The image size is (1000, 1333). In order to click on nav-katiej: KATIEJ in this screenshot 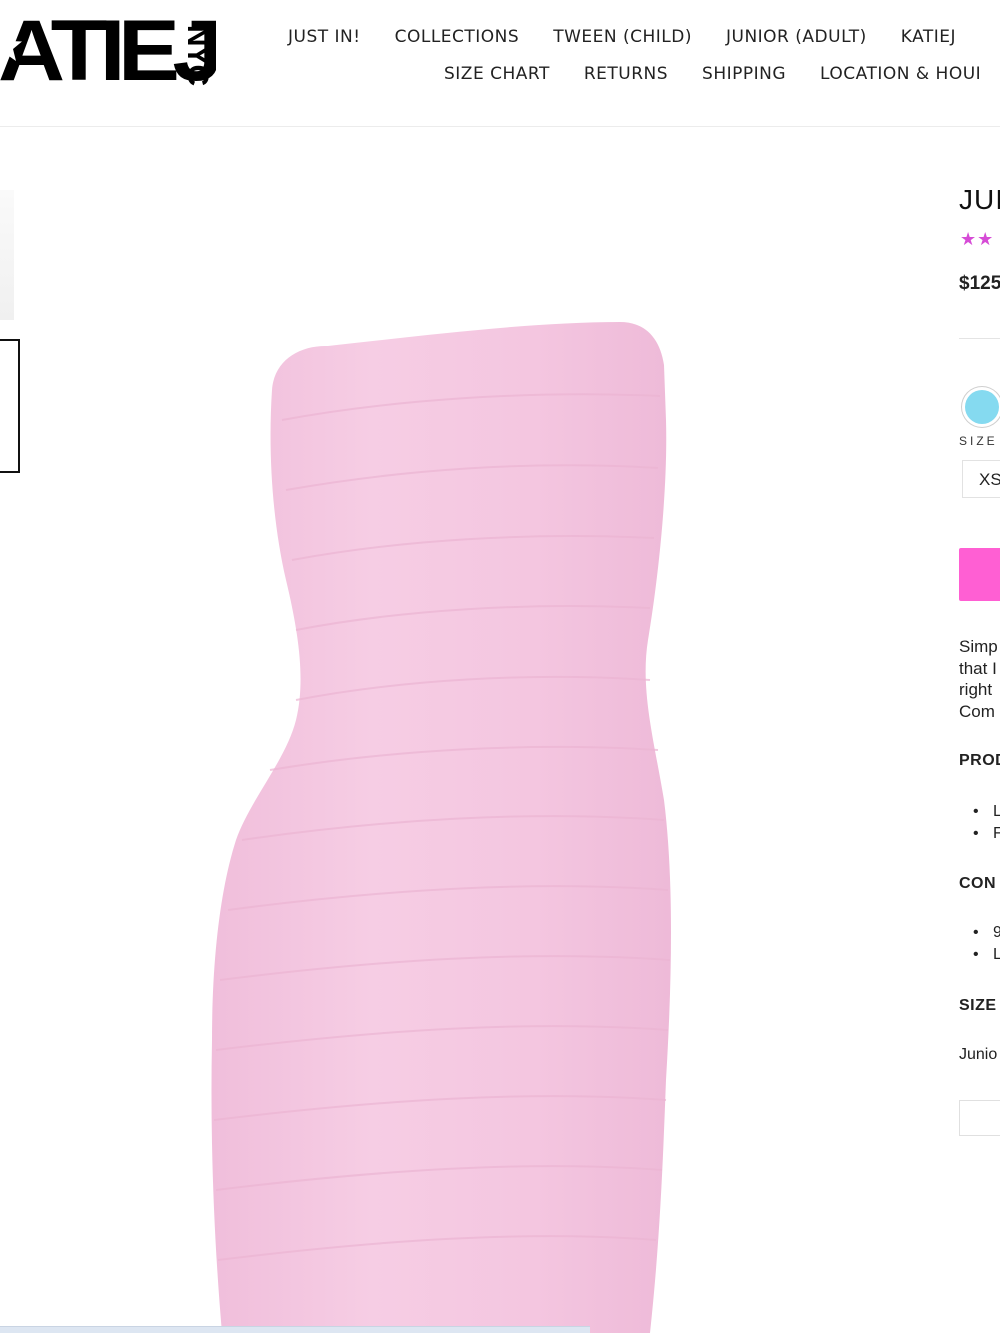, I will do `click(928, 37)`.